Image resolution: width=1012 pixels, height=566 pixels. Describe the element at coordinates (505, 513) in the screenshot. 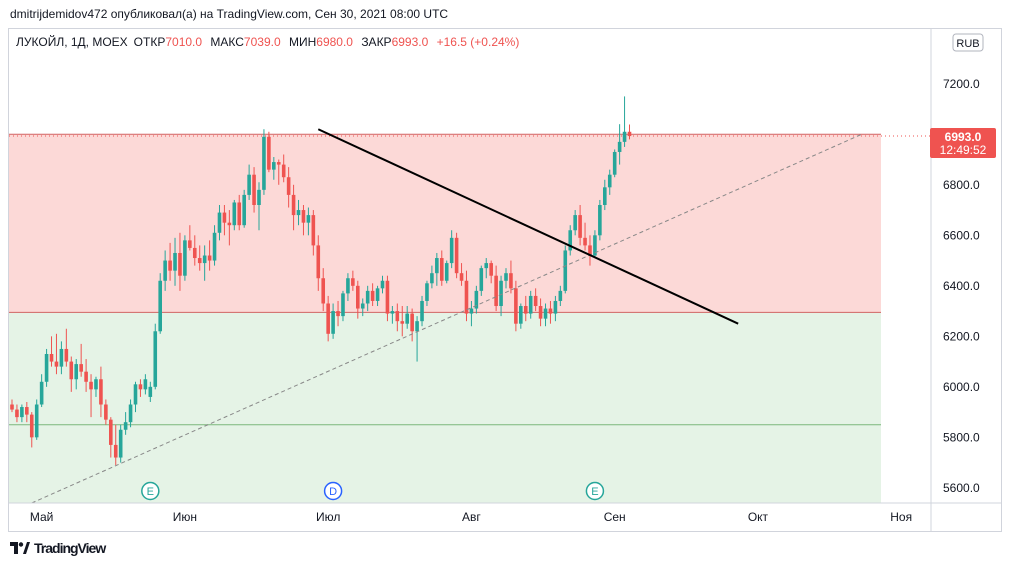

I see `time-axis: Май Июн Июл Авг Сен Окт Ноя` at that location.